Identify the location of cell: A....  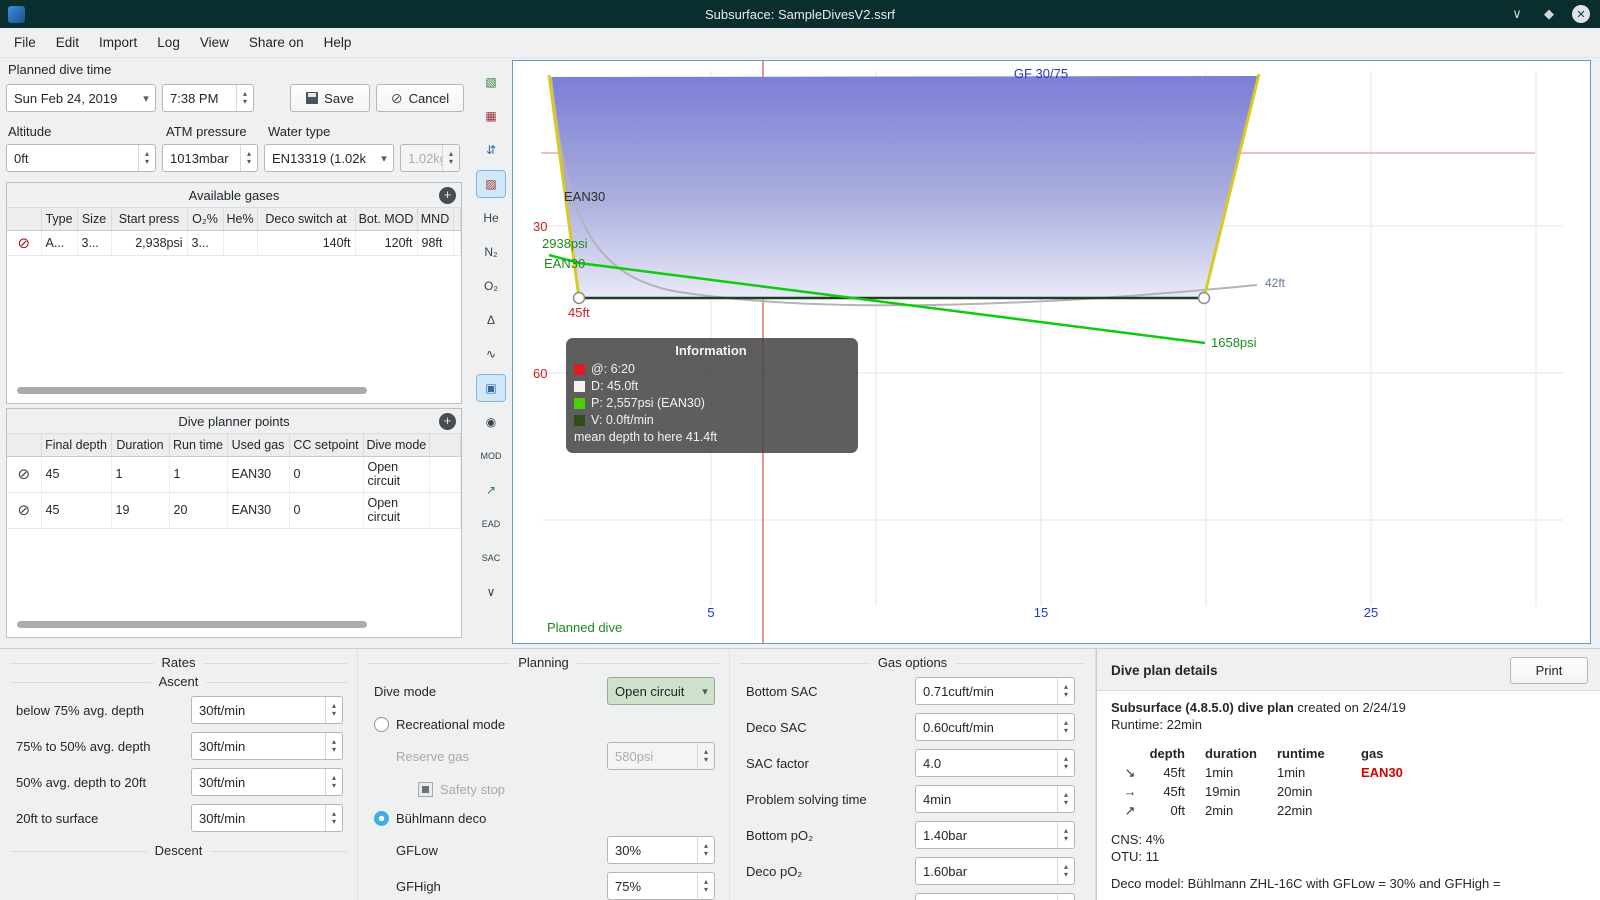
(59, 243).